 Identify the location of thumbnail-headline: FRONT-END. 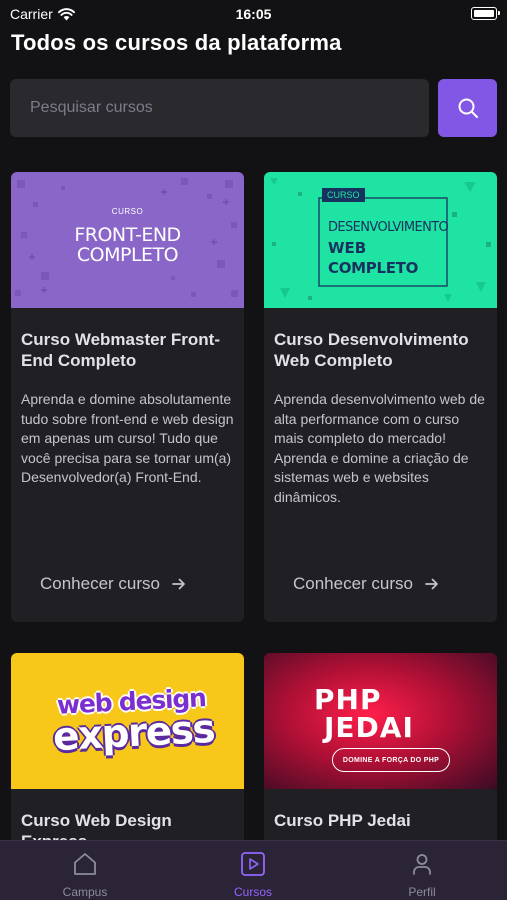
(127, 235).